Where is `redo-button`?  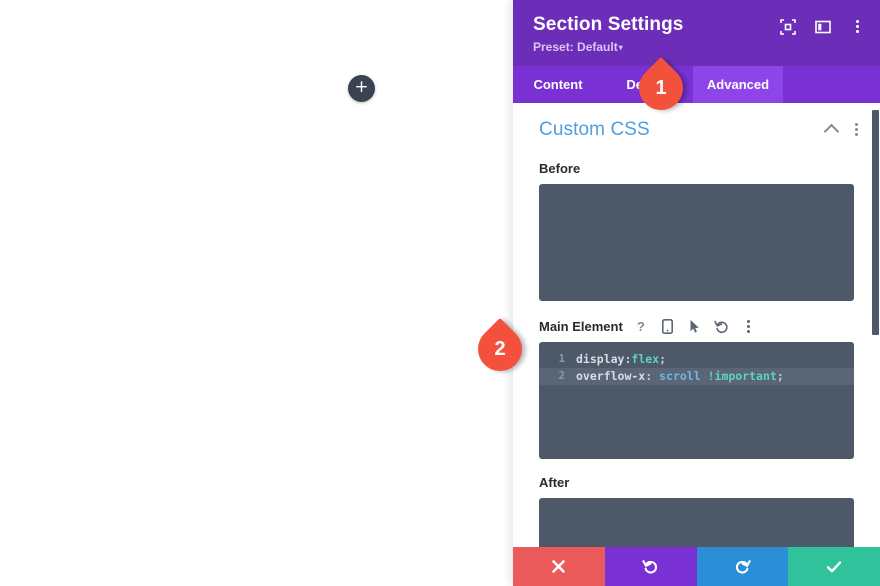 redo-button is located at coordinates (742, 566).